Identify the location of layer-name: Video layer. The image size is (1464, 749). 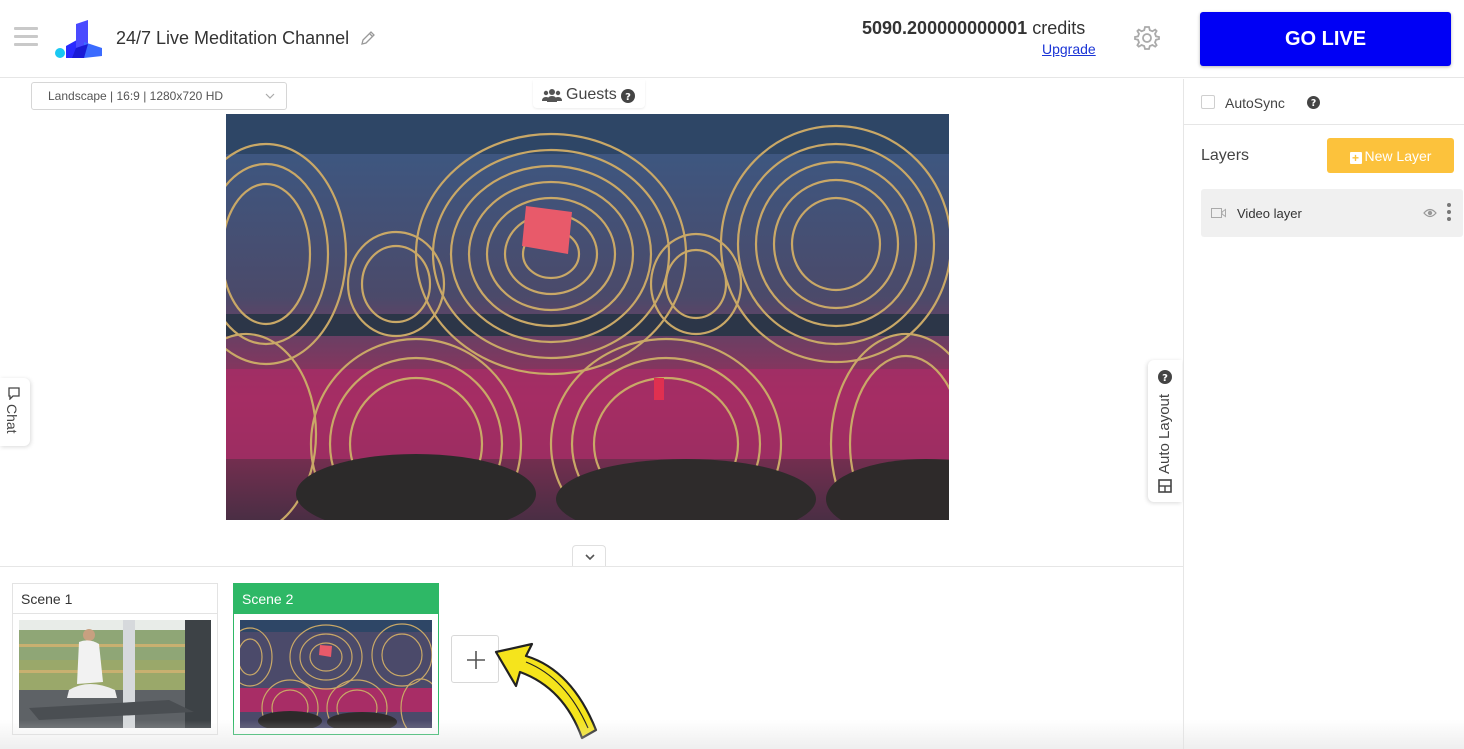
(1269, 213).